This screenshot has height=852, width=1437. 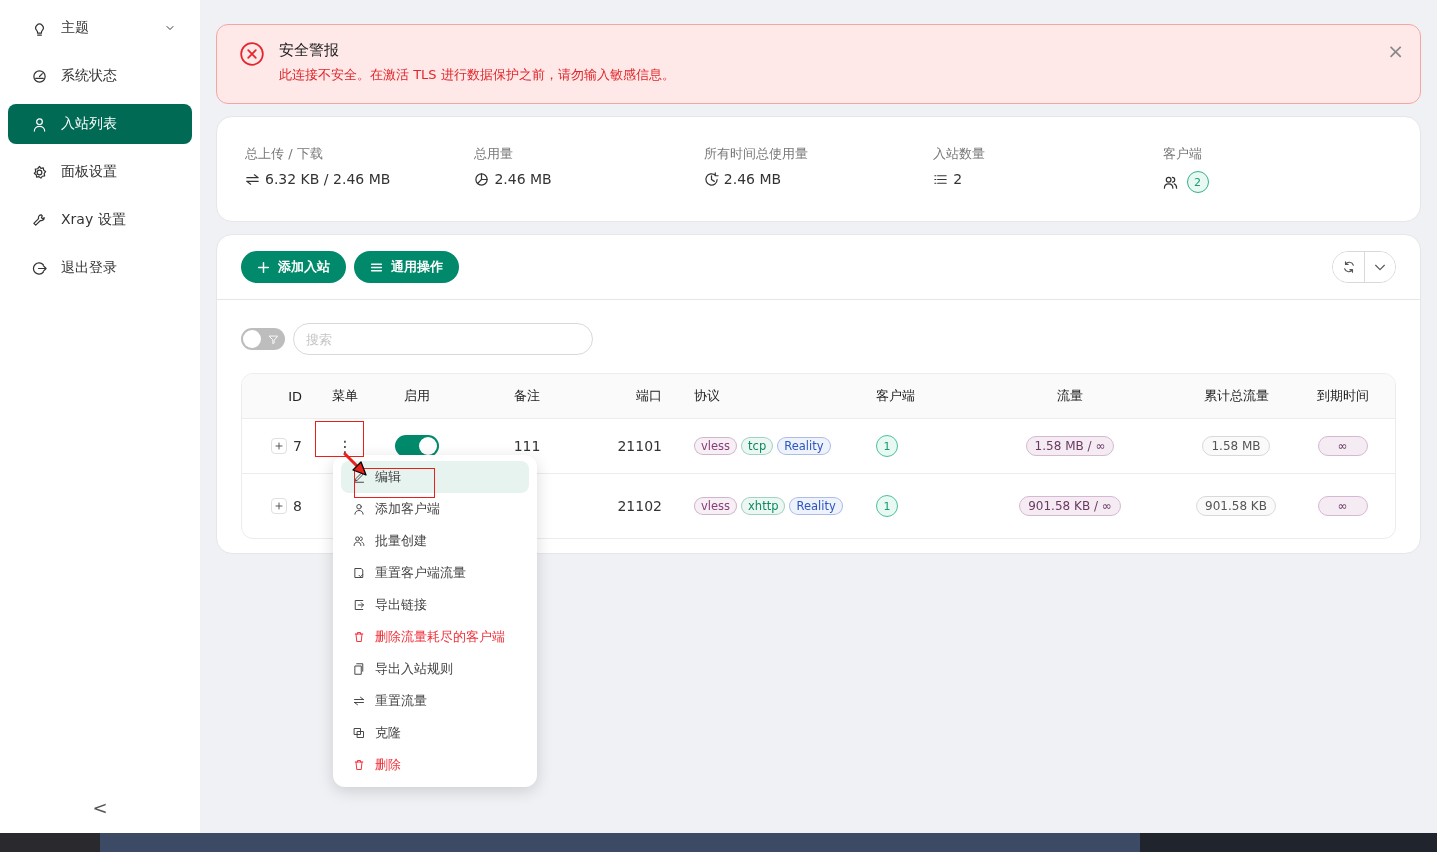 I want to click on table-cell: 7, so click(x=297, y=446).